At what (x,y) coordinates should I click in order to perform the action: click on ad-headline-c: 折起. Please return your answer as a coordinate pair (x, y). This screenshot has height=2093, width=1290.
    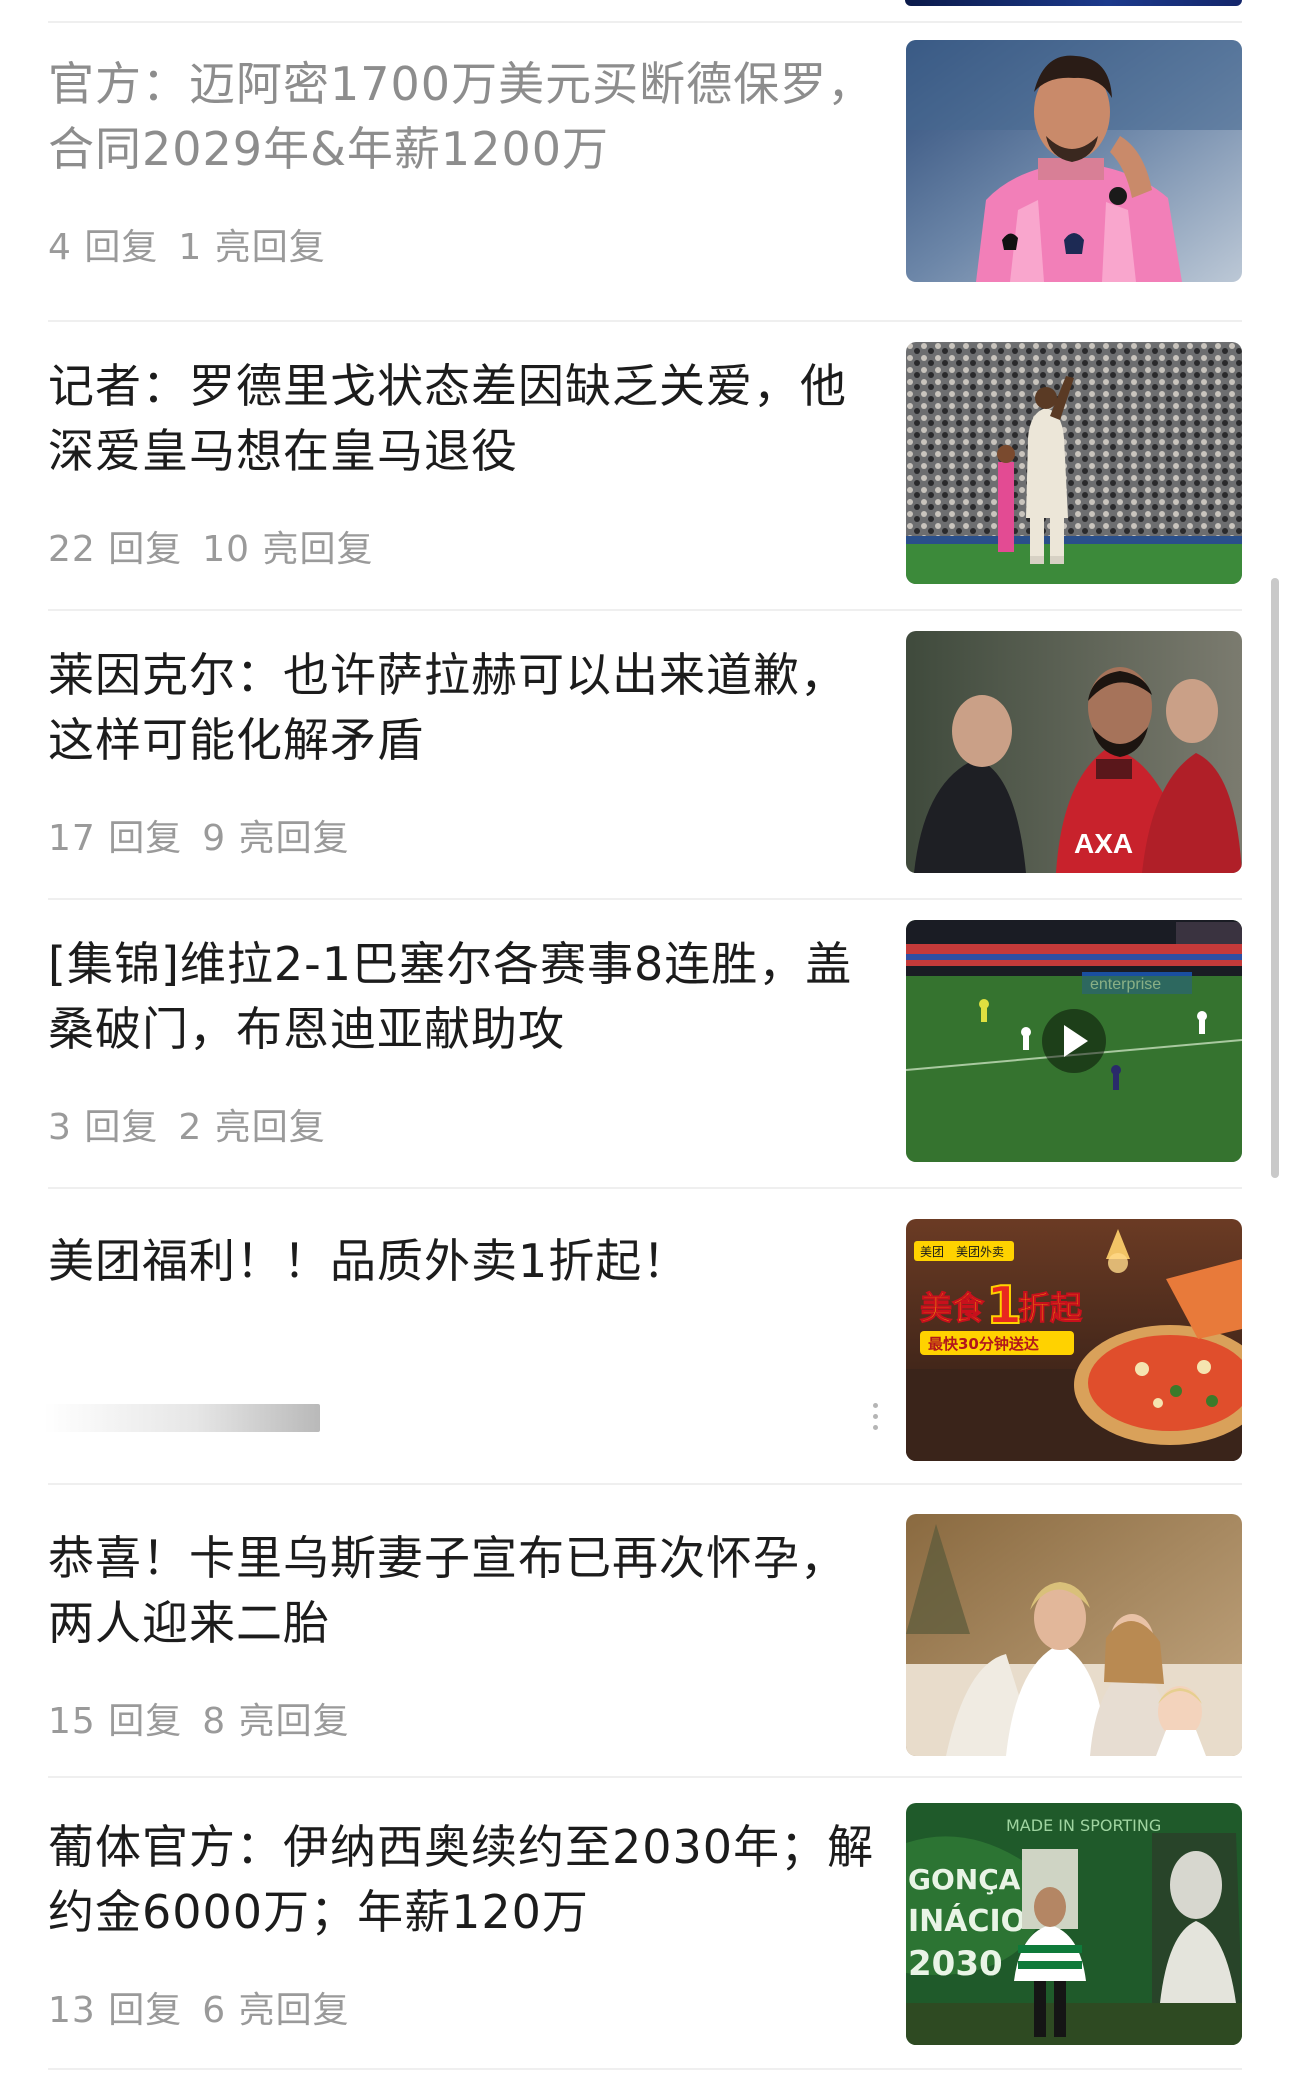
    Looking at the image, I should click on (1050, 1308).